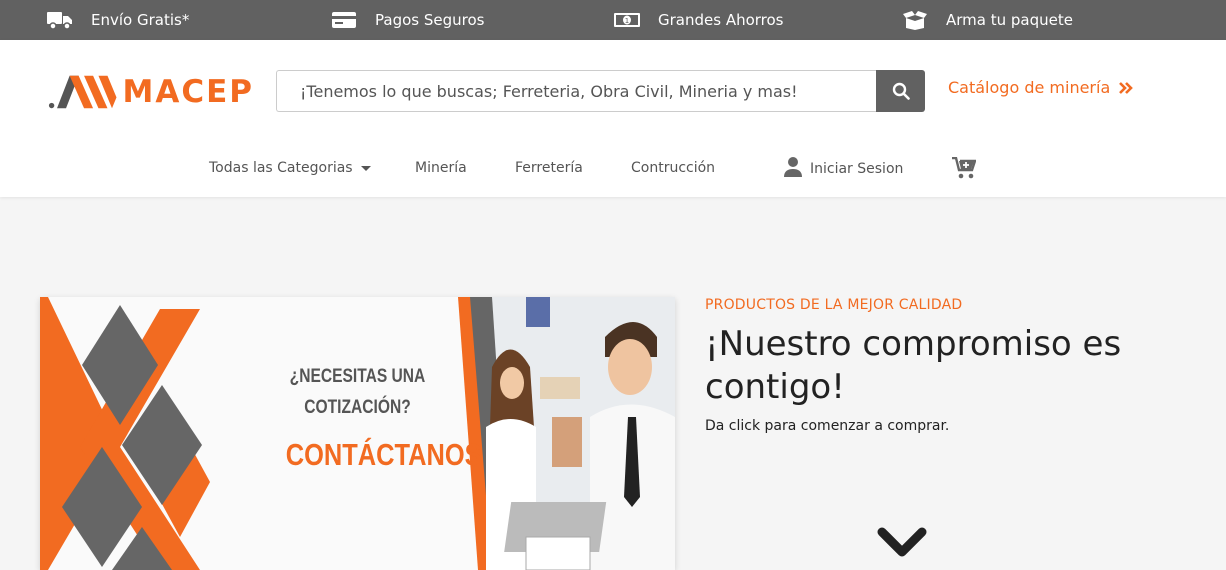 The image size is (1226, 570). I want to click on nav-all-categories: Todas las Categorias, so click(290, 168).